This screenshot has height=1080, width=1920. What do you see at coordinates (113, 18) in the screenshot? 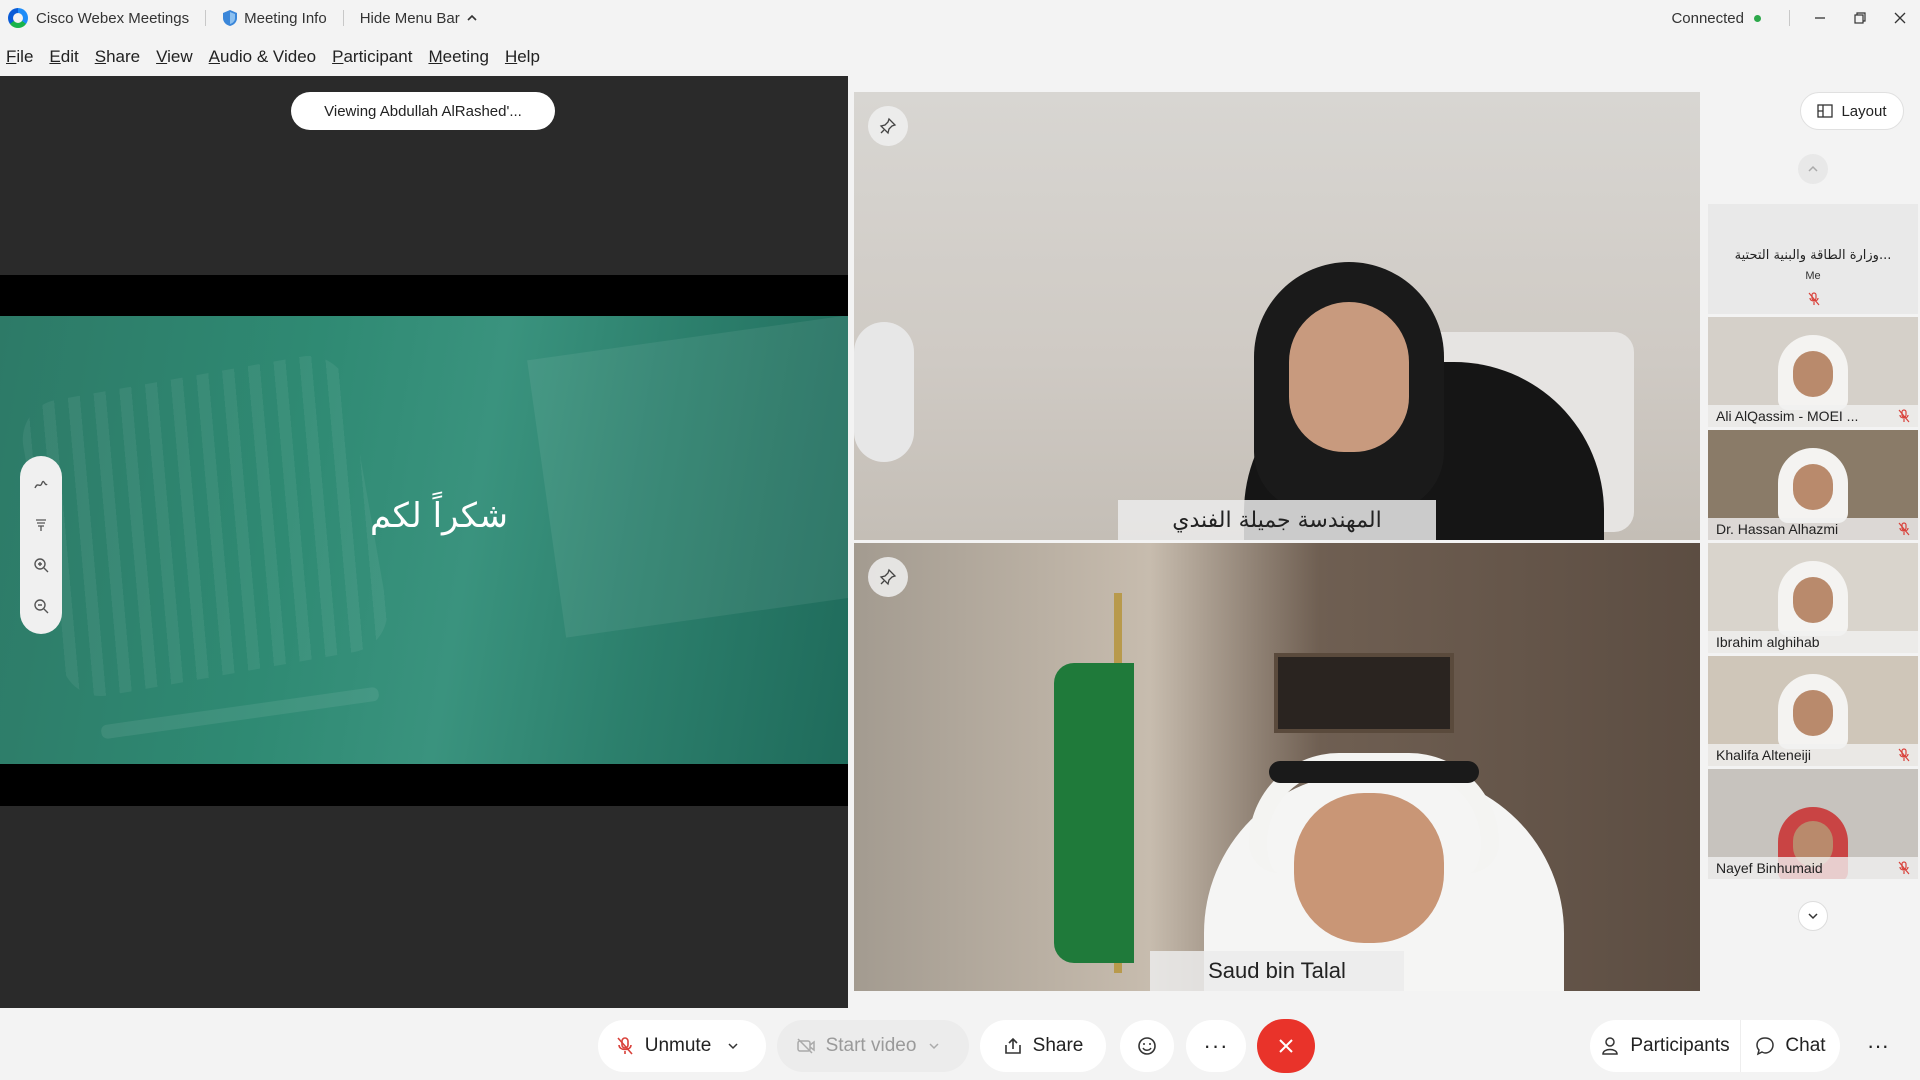
I see `app-name: Cisco Webex Meetings` at bounding box center [113, 18].